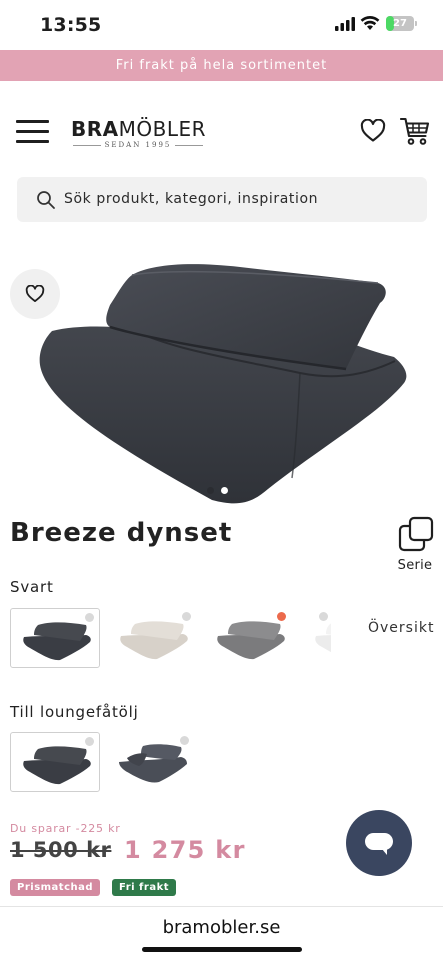 This screenshot has width=443, height=960. I want to click on product-title: Breeze dynset, so click(121, 533).